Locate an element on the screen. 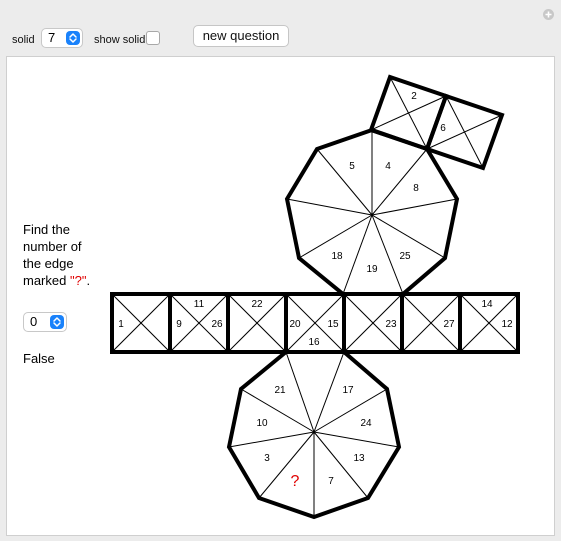  edge-label: 15 is located at coordinates (333, 324).